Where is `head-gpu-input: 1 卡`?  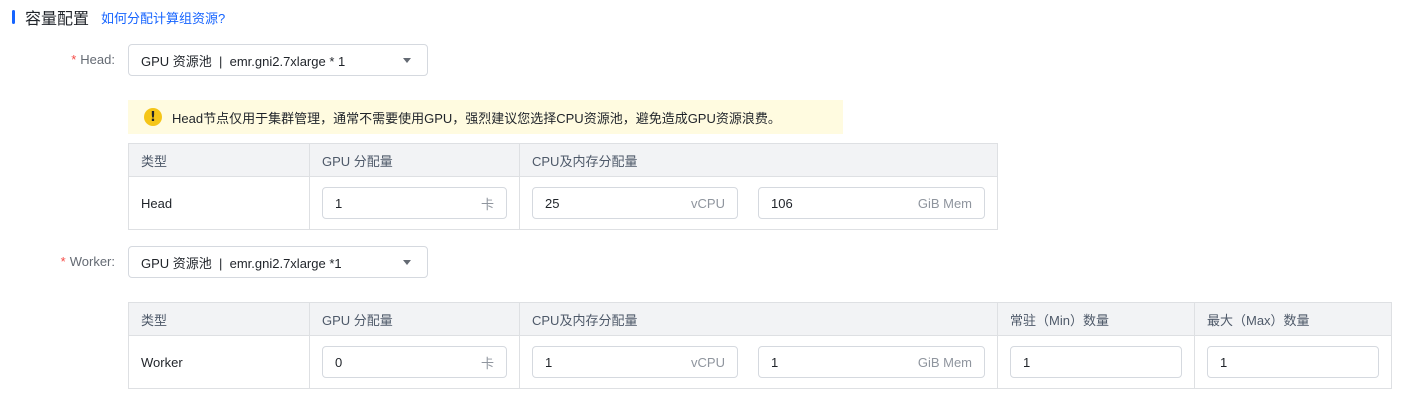 head-gpu-input: 1 卡 is located at coordinates (414, 203).